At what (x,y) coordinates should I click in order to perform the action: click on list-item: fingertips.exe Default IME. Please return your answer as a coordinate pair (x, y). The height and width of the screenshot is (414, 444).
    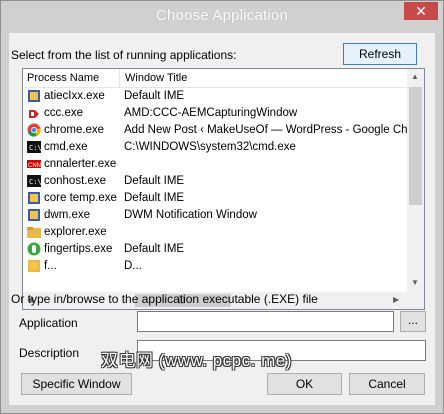
    Looking at the image, I should click on (215, 249).